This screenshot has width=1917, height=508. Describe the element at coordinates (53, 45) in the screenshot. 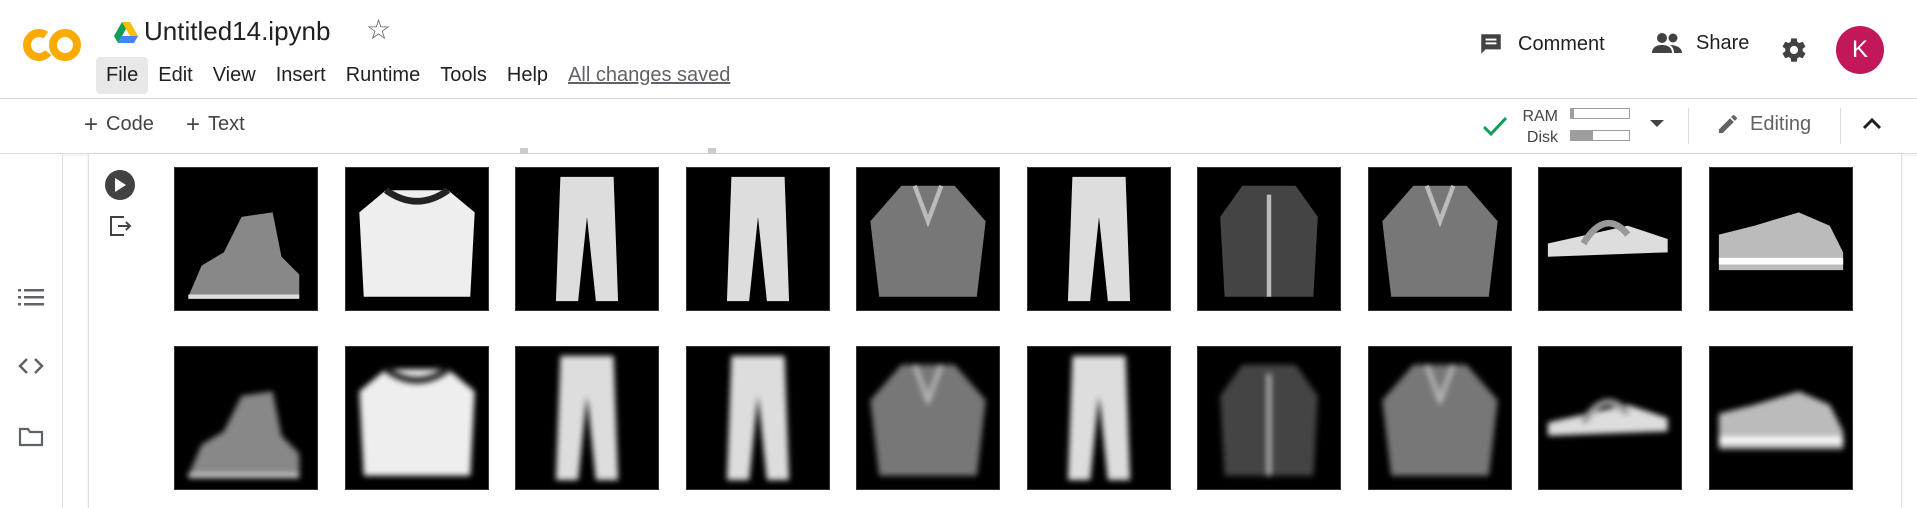

I see `colab-logo` at that location.